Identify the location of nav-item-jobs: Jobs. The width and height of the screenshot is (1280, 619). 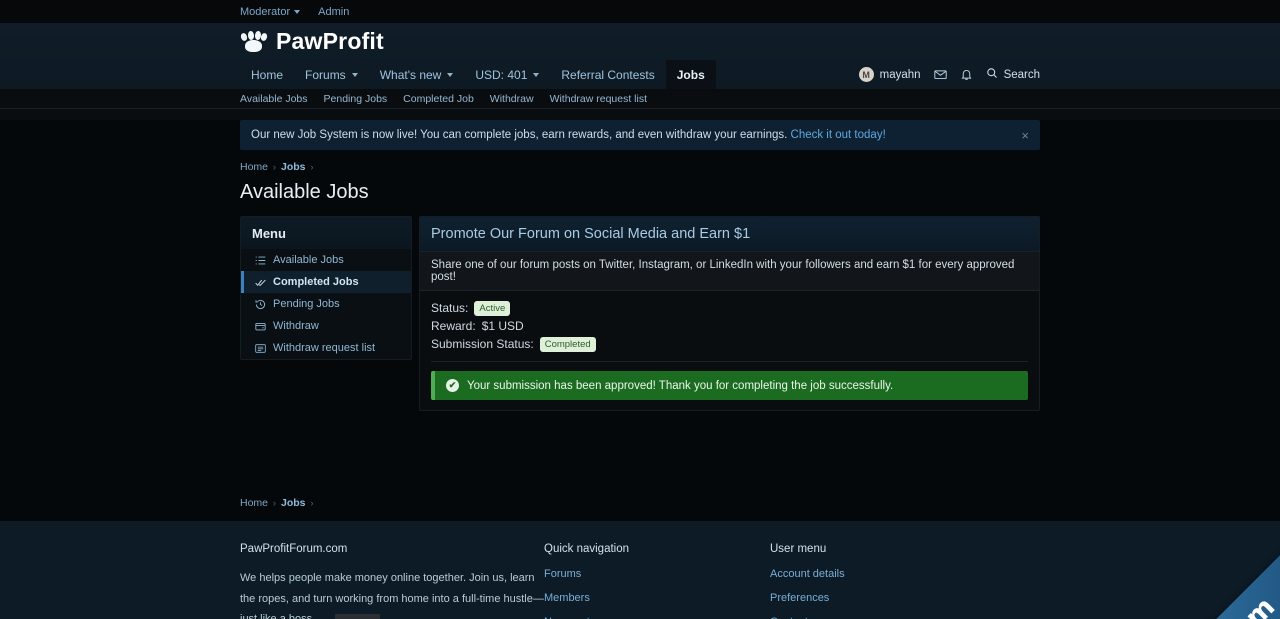
(690, 74).